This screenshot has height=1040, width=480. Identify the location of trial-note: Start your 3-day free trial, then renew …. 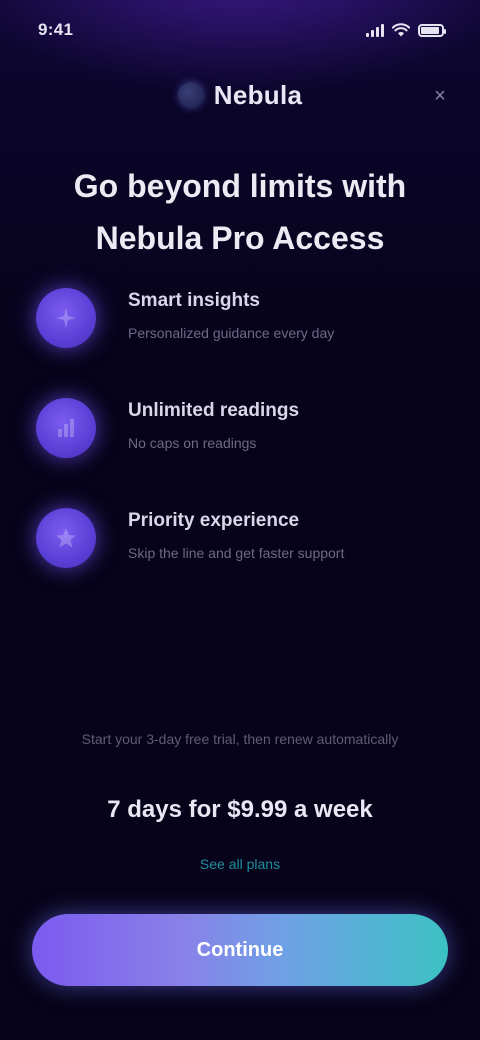
(240, 739).